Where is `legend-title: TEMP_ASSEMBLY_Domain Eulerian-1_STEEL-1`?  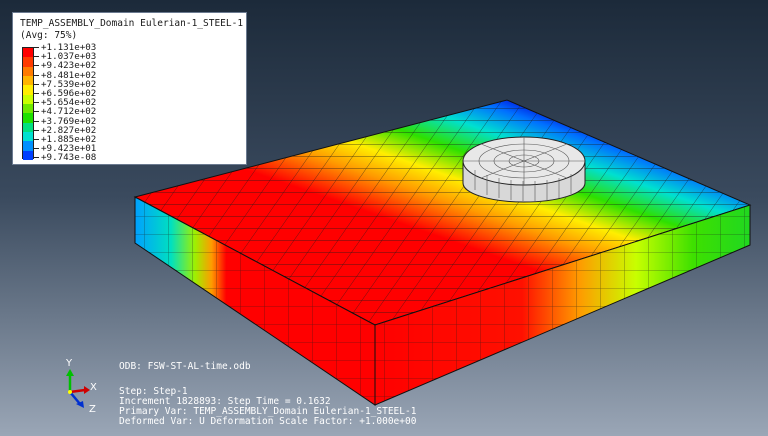
legend-title: TEMP_ASSEMBLY_Domain Eulerian-1_STEEL-1 is located at coordinates (132, 23).